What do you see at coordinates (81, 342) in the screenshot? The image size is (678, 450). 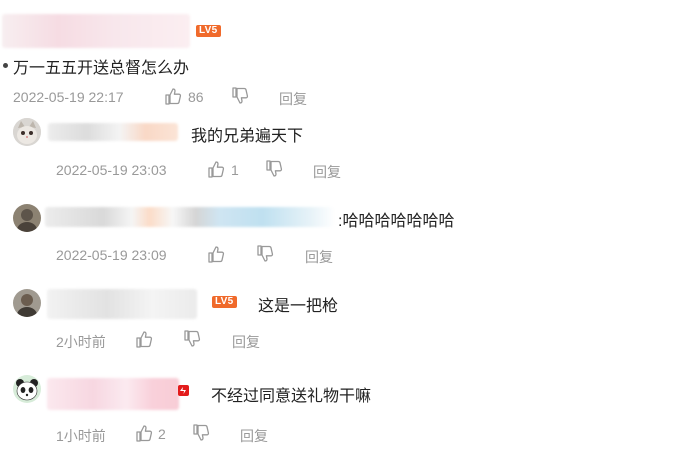 I see `timestamp: 2小时前` at bounding box center [81, 342].